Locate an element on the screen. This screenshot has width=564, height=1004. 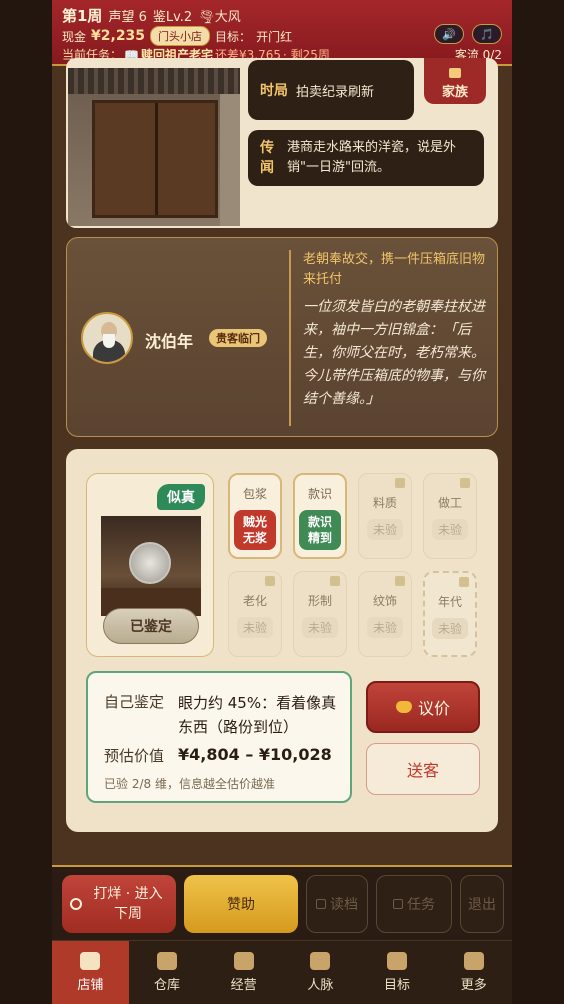
dimension-aging: 老化 未验 is located at coordinates (255, 614).